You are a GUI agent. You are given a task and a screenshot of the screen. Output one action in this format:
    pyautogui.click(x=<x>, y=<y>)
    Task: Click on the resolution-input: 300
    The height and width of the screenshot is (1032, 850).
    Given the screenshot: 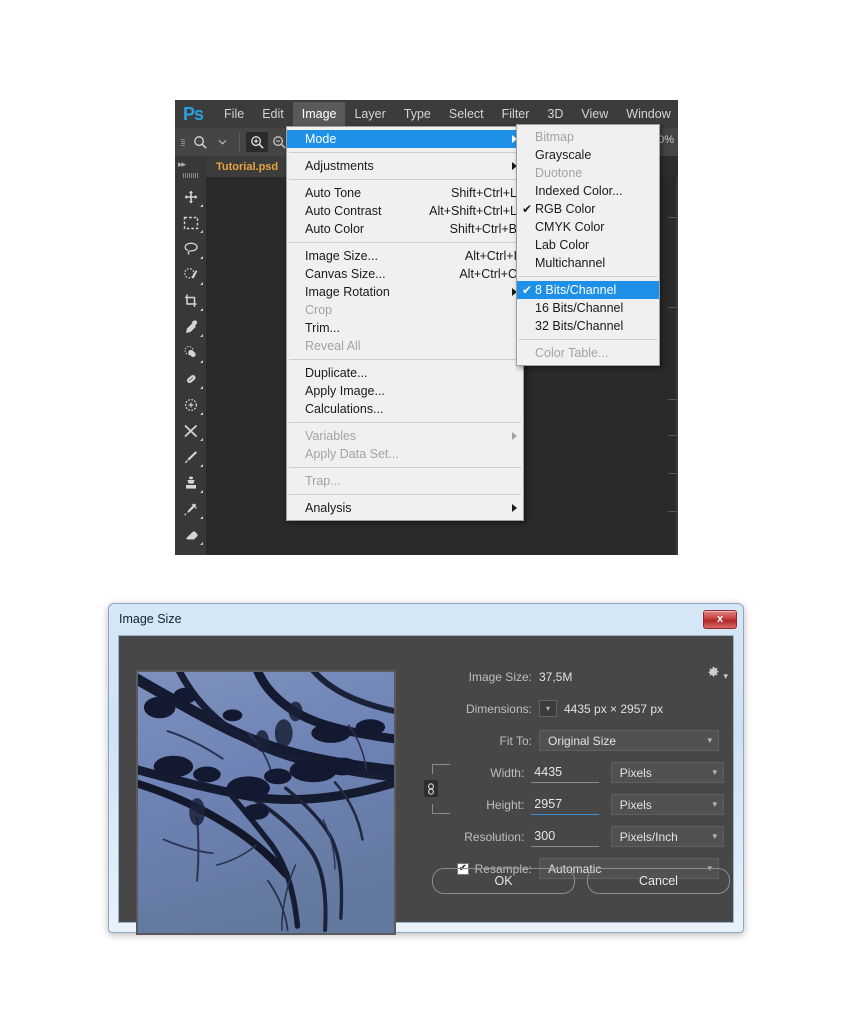 What is the action you would take?
    pyautogui.click(x=565, y=837)
    